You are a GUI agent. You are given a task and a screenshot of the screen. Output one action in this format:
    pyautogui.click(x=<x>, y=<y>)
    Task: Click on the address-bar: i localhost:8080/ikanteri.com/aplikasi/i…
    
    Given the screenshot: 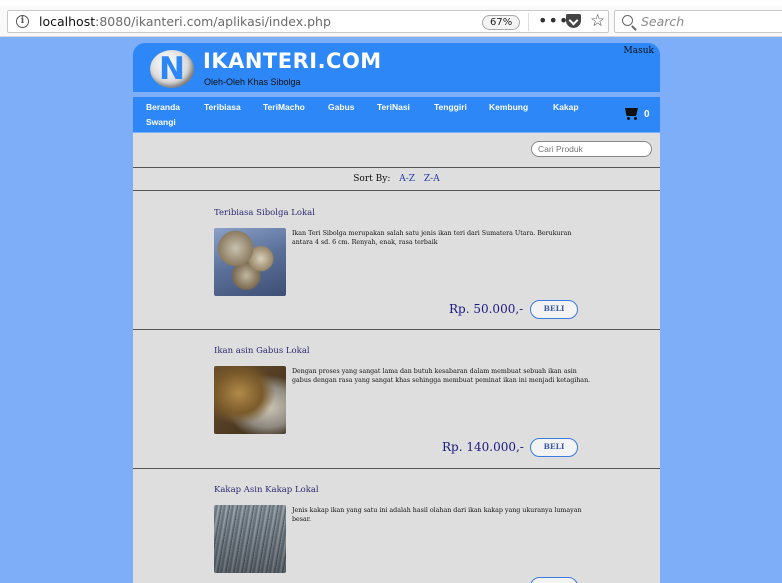 What is the action you would take?
    pyautogui.click(x=308, y=21)
    